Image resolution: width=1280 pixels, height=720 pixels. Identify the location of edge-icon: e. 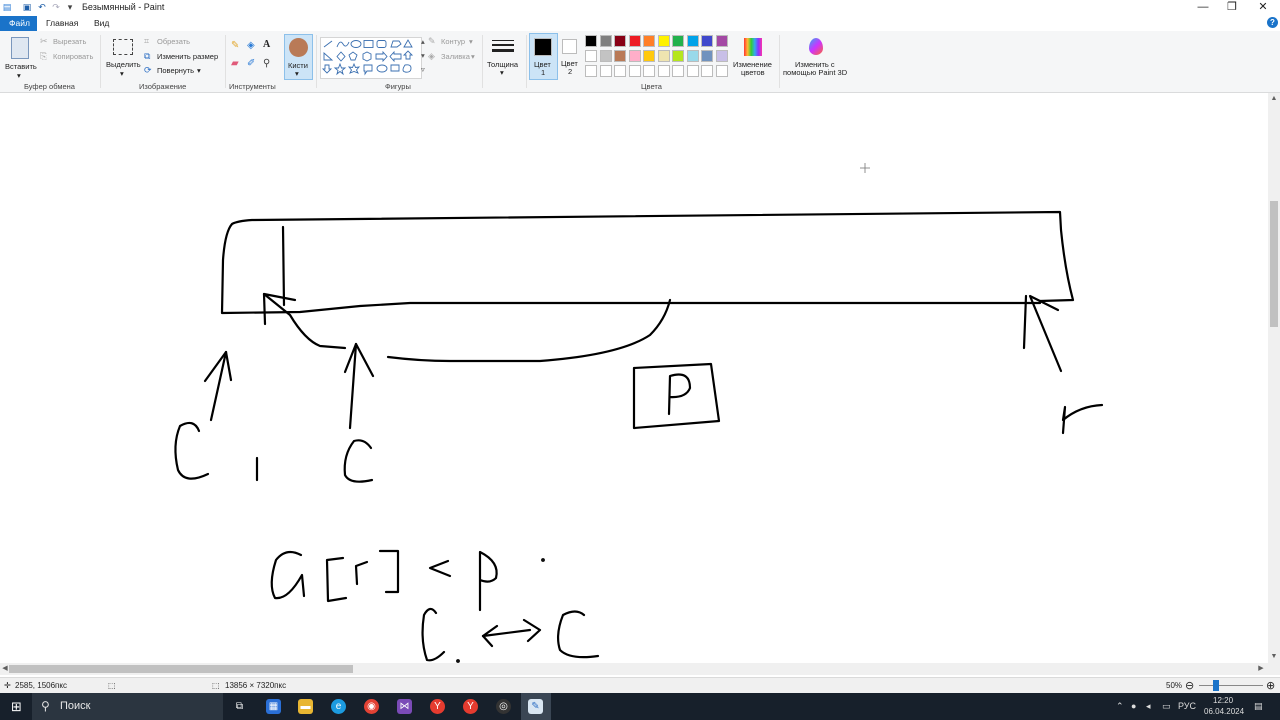
(338, 706).